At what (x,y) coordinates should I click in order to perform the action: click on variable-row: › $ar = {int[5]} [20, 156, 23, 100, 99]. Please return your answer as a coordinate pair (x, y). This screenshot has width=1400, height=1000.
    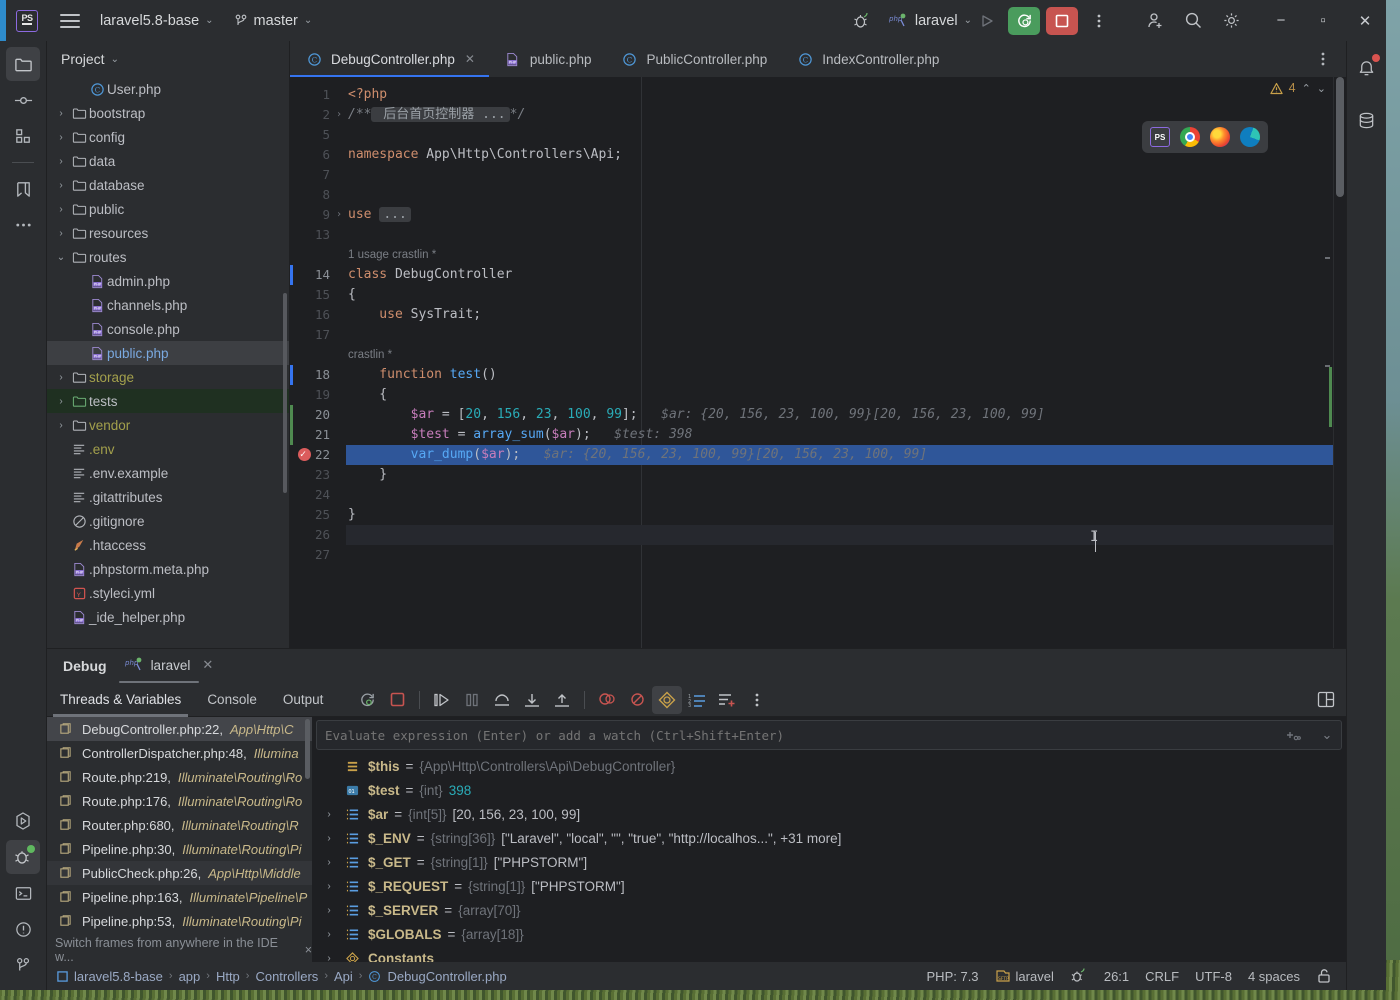
    Looking at the image, I should click on (829, 814).